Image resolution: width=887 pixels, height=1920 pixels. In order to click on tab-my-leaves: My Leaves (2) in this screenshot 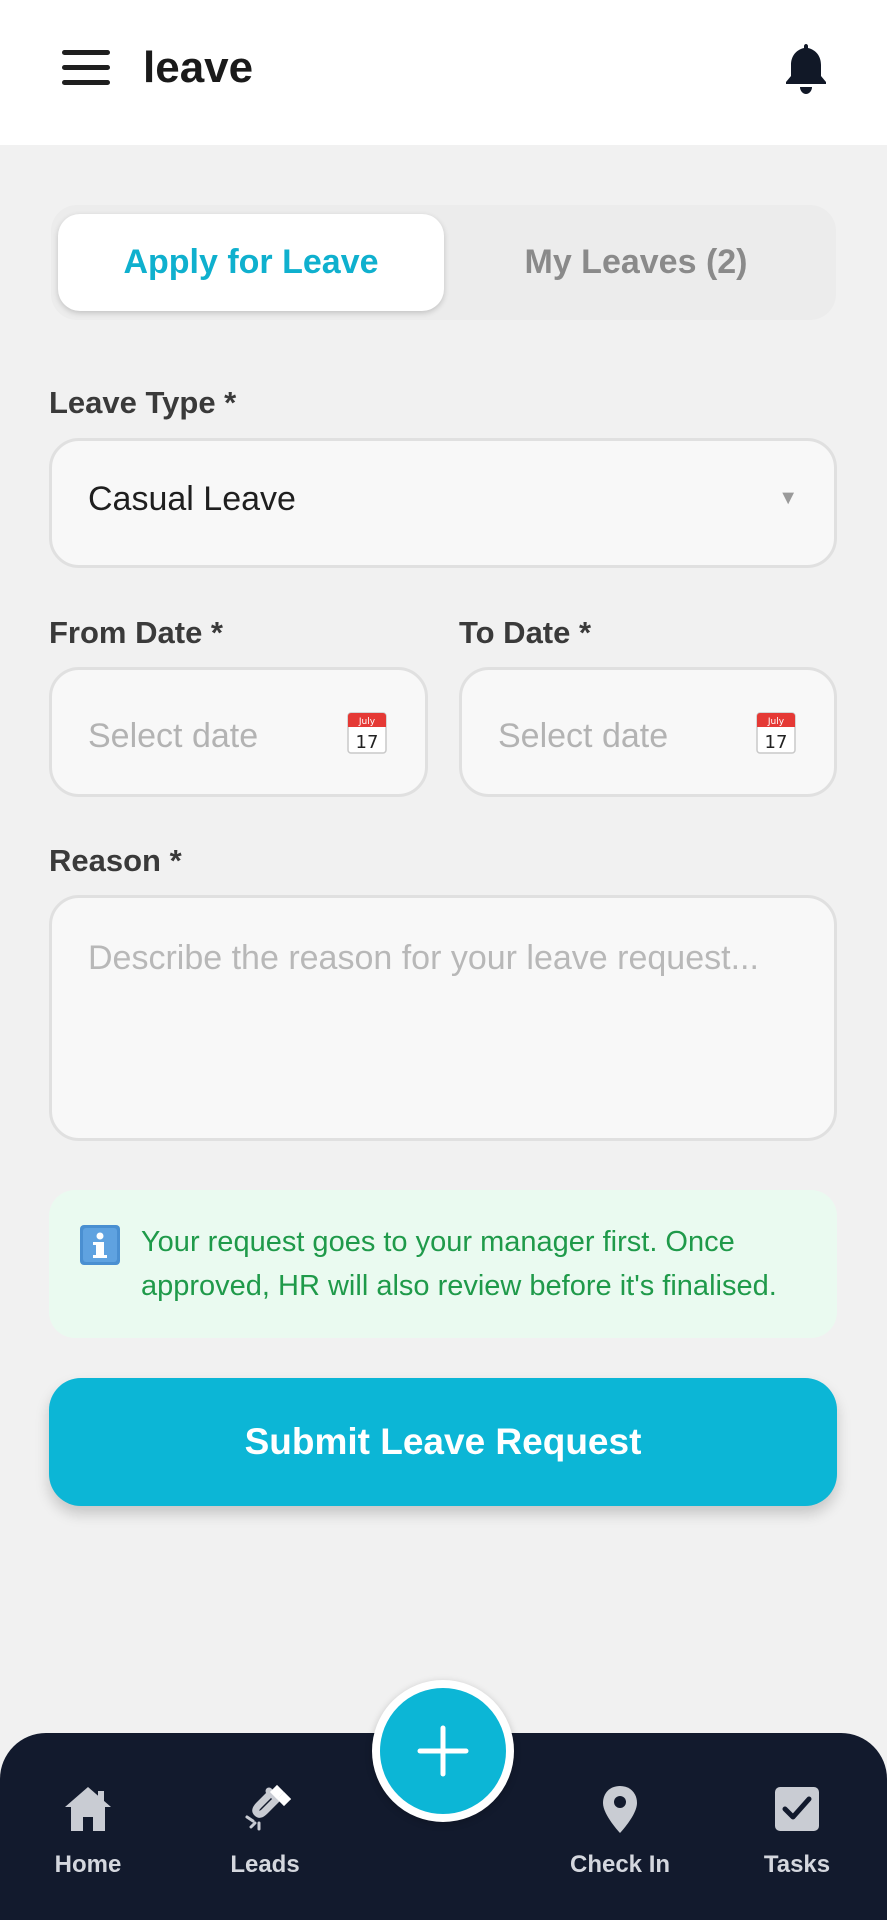, I will do `click(636, 262)`.